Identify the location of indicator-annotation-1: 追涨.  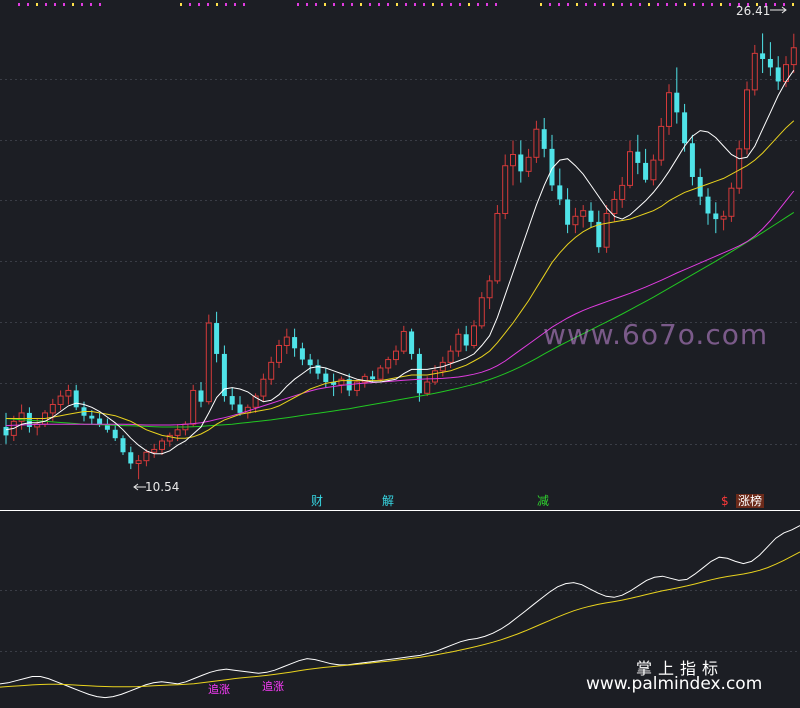
(219, 689).